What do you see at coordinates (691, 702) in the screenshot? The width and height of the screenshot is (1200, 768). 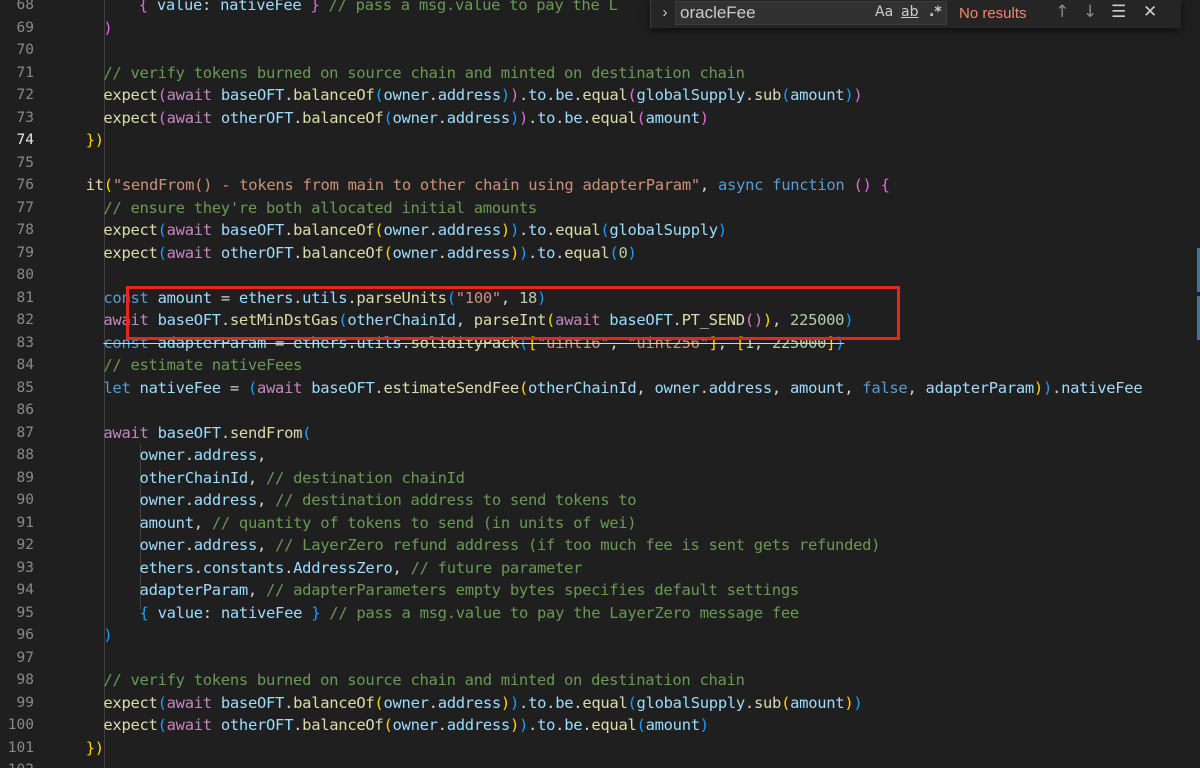 I see `code-token: globalSupply` at bounding box center [691, 702].